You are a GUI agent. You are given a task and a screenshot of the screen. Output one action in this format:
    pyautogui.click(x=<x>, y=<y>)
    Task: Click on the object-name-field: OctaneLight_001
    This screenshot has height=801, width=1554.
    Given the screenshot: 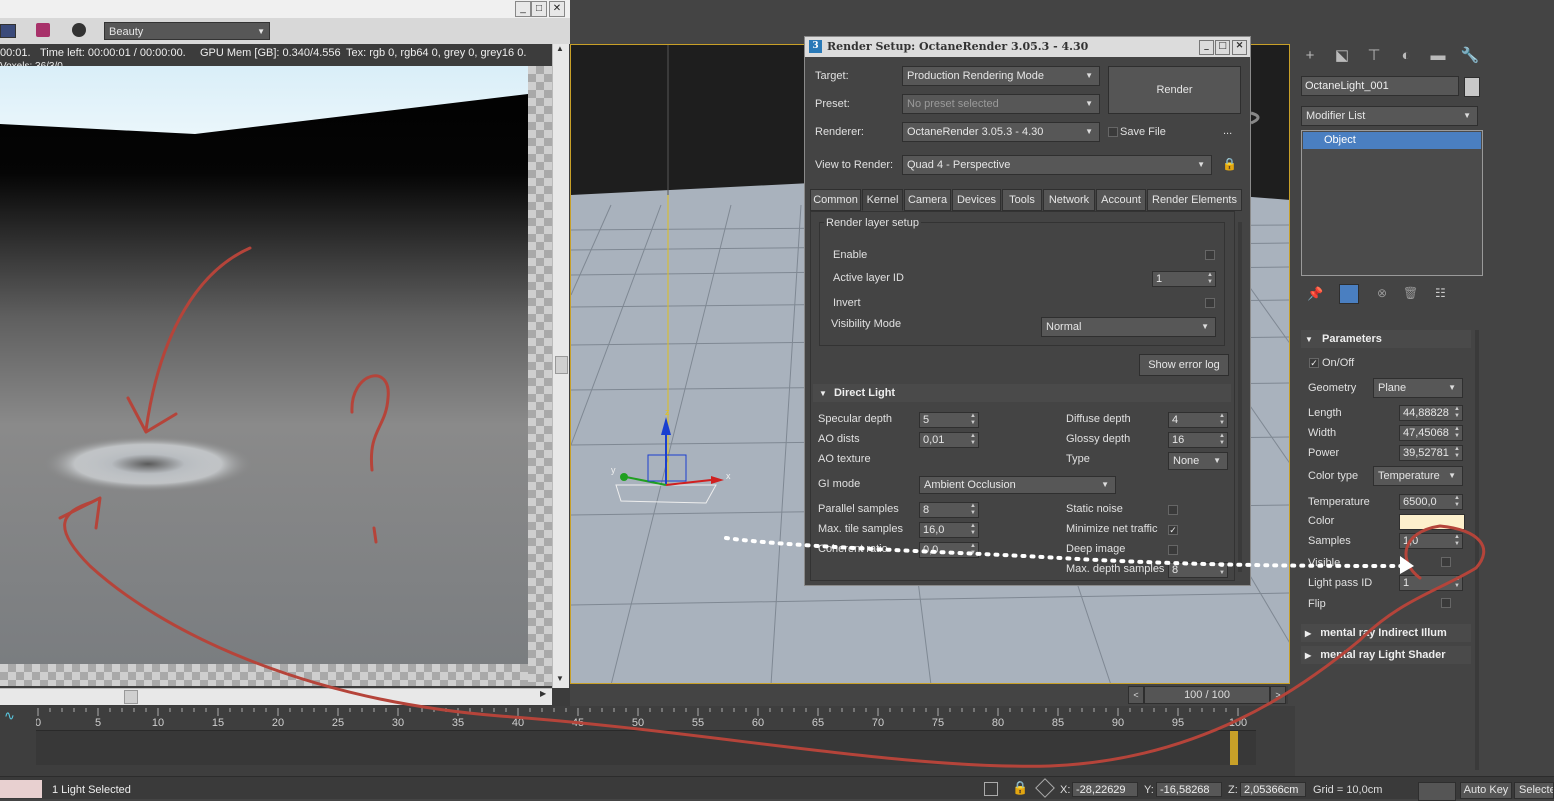 What is the action you would take?
    pyautogui.click(x=1380, y=86)
    